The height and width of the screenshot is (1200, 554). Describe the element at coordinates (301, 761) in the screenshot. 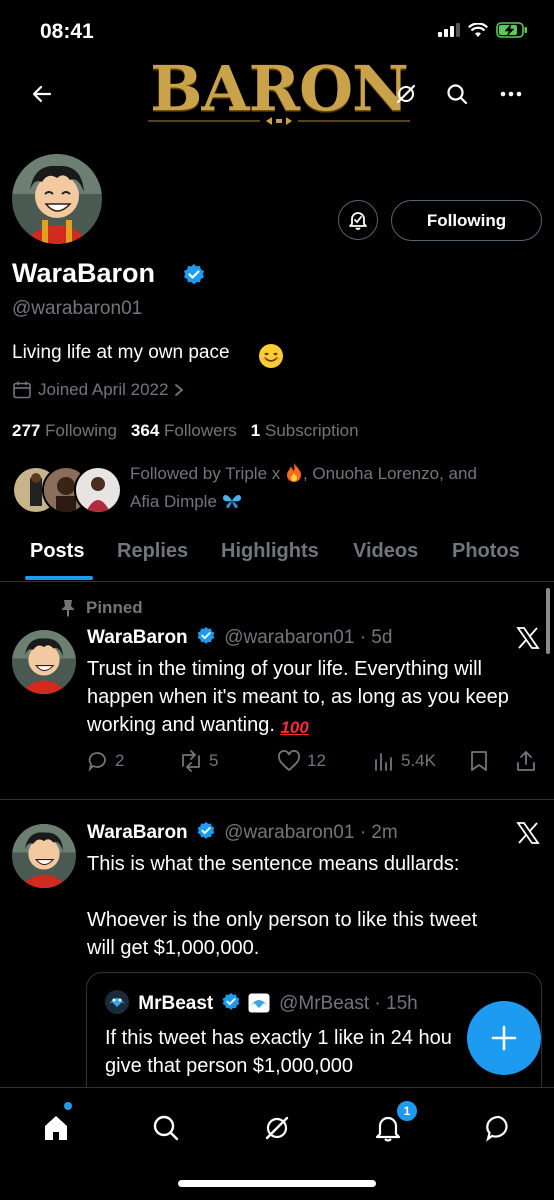

I see `like-button: 12` at that location.